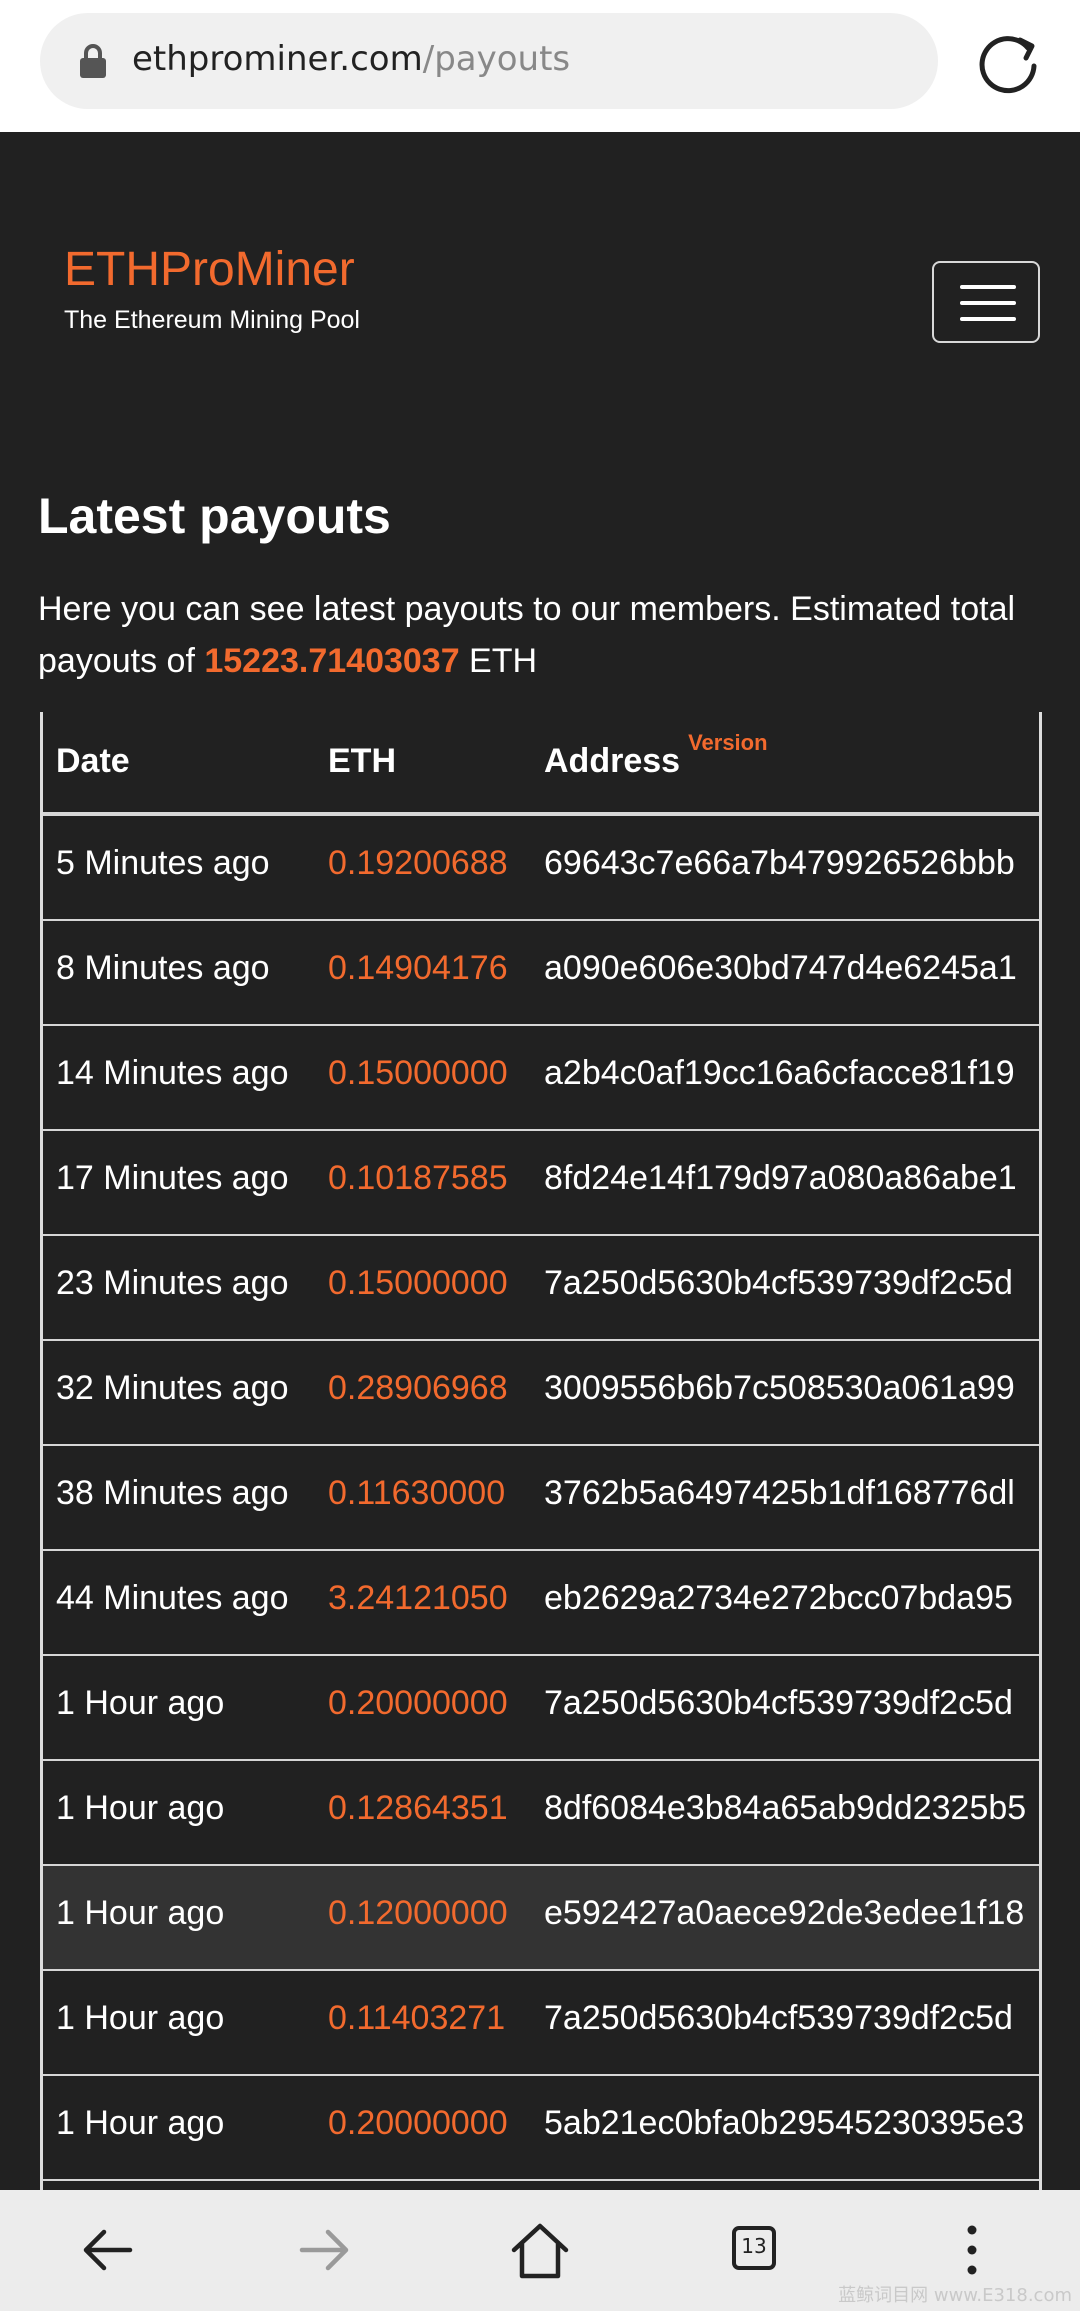  I want to click on payout-amount: 0.11403271, so click(417, 2018).